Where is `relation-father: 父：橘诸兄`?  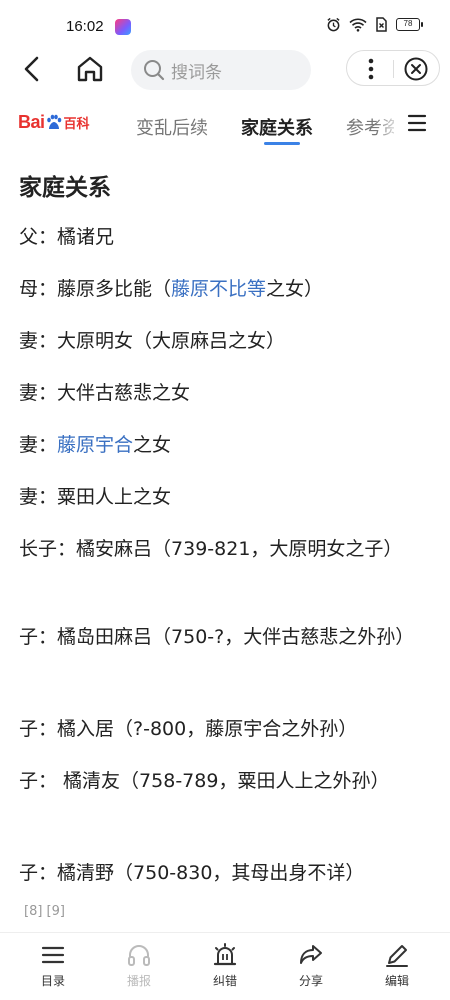
relation-father: 父：橘诸兄 is located at coordinates (229, 237).